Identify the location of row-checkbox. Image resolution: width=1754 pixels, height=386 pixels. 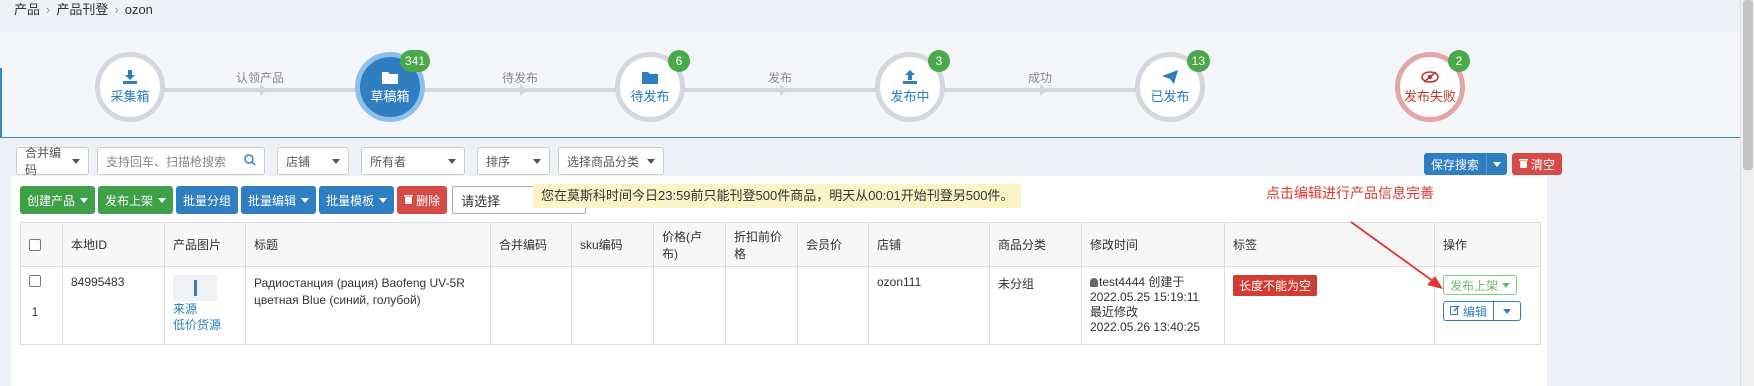
(35, 281).